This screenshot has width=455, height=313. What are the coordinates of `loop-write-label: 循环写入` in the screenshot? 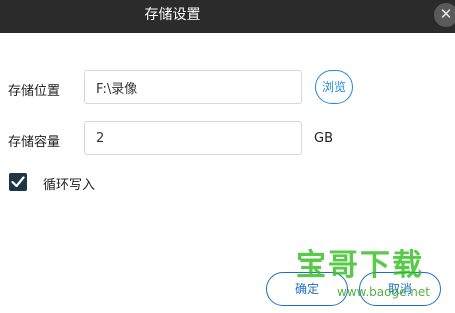 It's located at (69, 185).